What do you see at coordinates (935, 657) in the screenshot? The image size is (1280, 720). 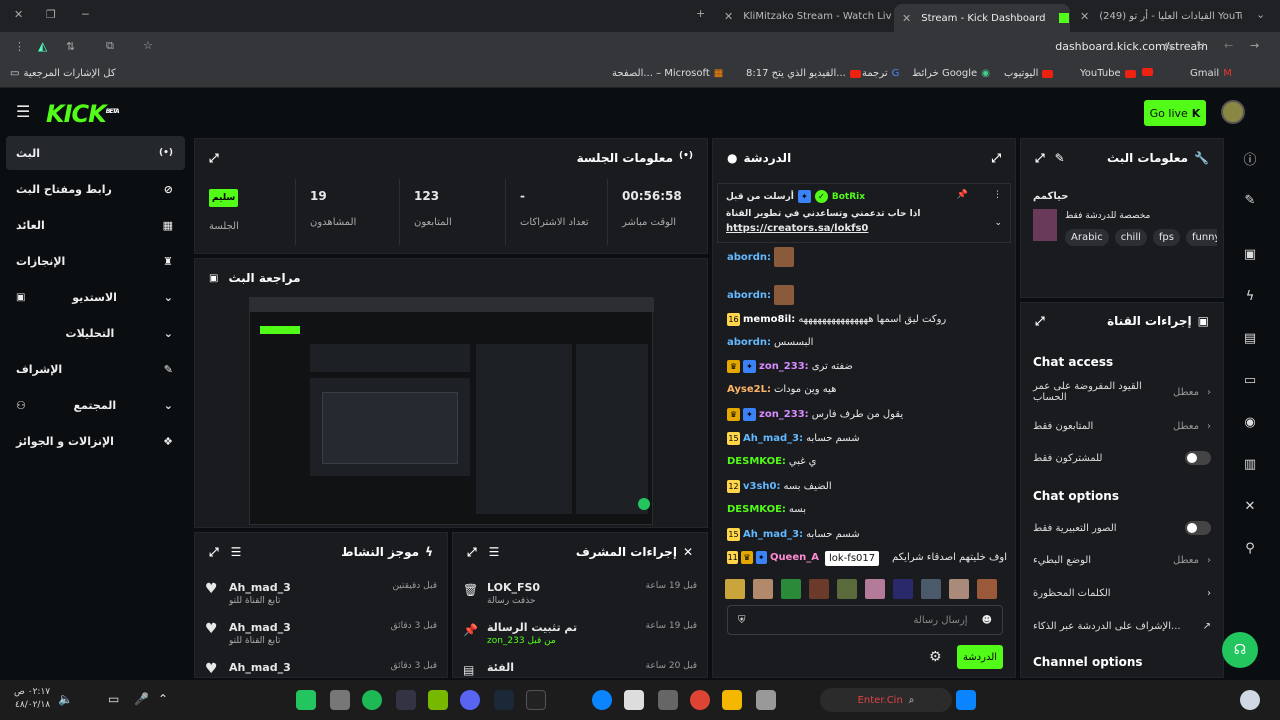 I see `chat-settings-gear-icon: ⚙` at bounding box center [935, 657].